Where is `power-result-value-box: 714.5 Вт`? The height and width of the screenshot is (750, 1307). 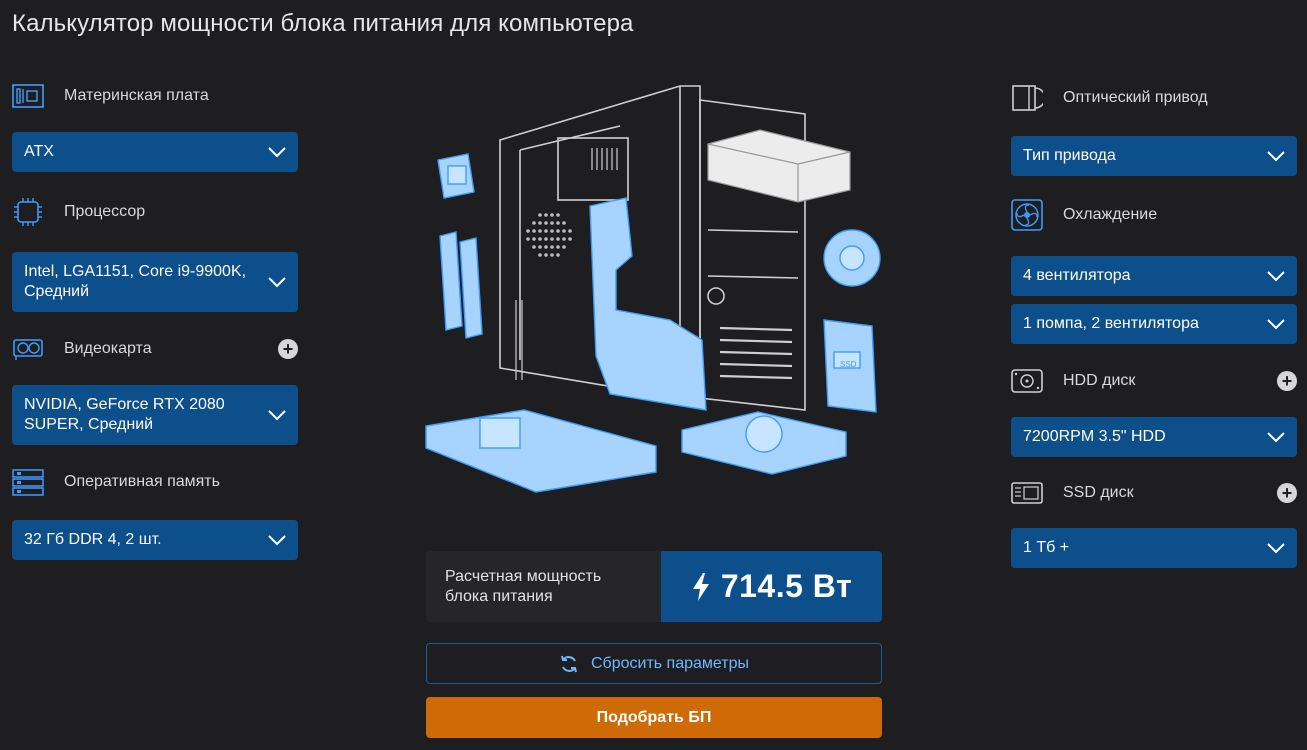 power-result-value-box: 714.5 Вт is located at coordinates (771, 586).